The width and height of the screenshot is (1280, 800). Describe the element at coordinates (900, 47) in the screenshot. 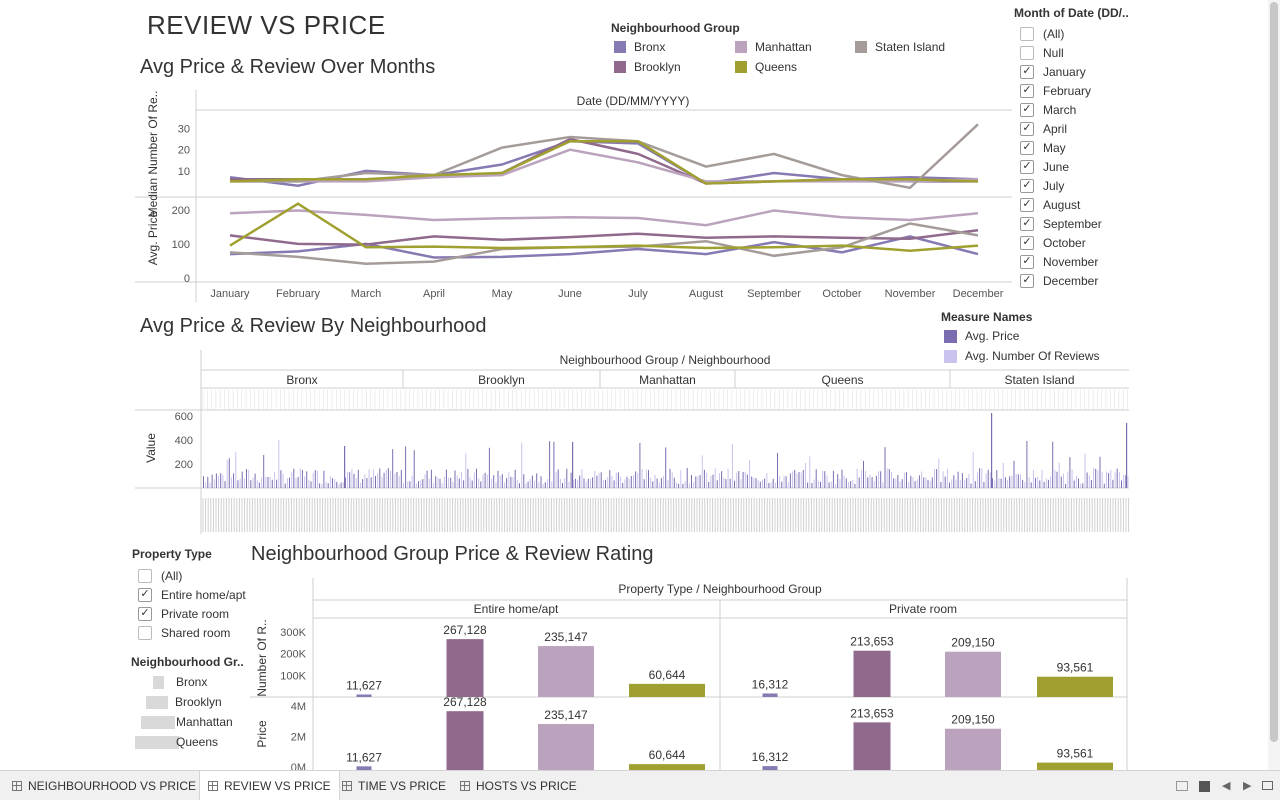

I see `legend-staten-island: Staten Island` at that location.